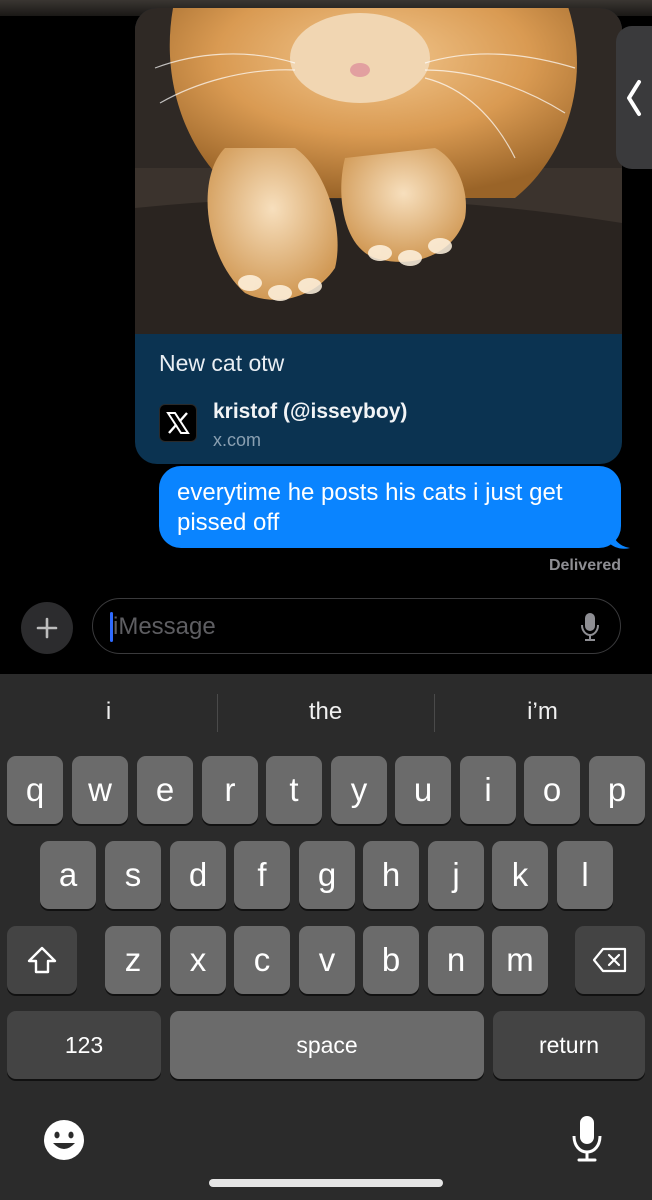 The width and height of the screenshot is (652, 1200). Describe the element at coordinates (327, 960) in the screenshot. I see `key-v: v` at that location.